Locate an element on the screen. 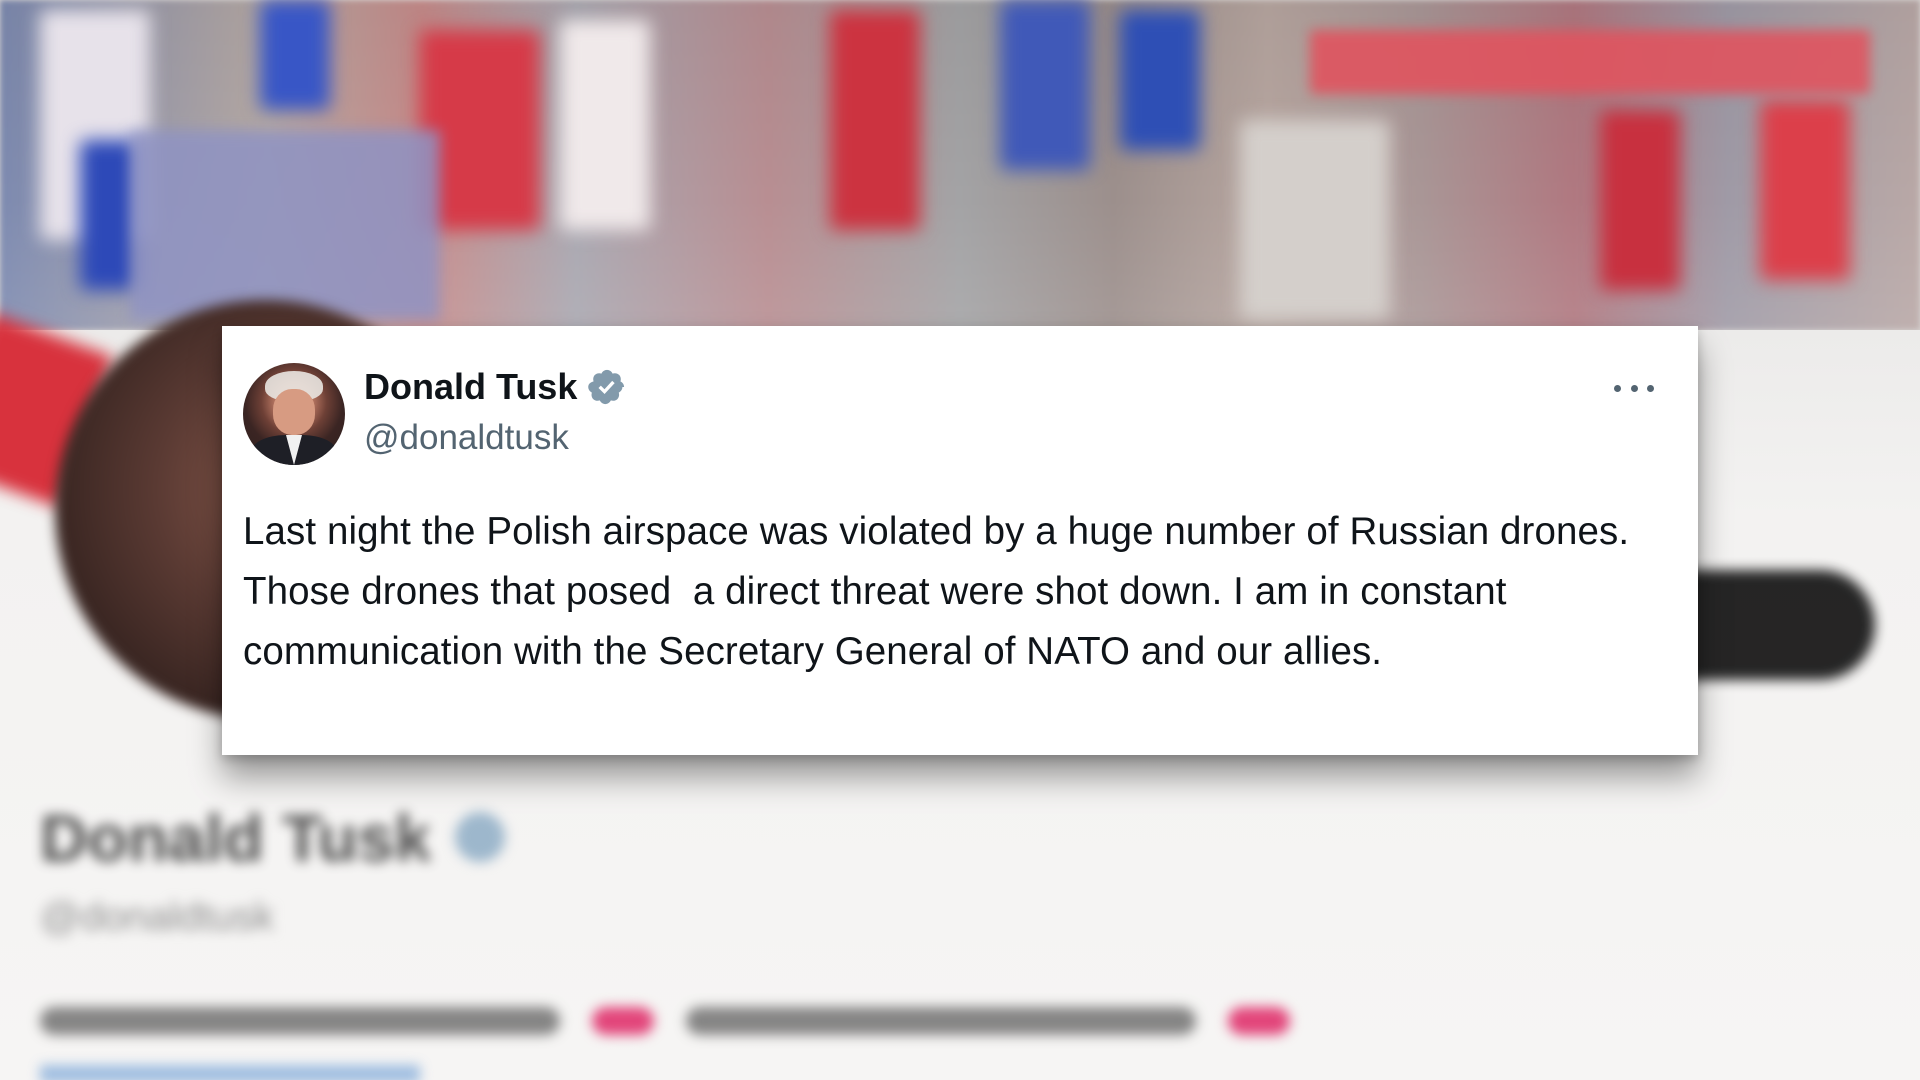  avatar-face is located at coordinates (294, 412).